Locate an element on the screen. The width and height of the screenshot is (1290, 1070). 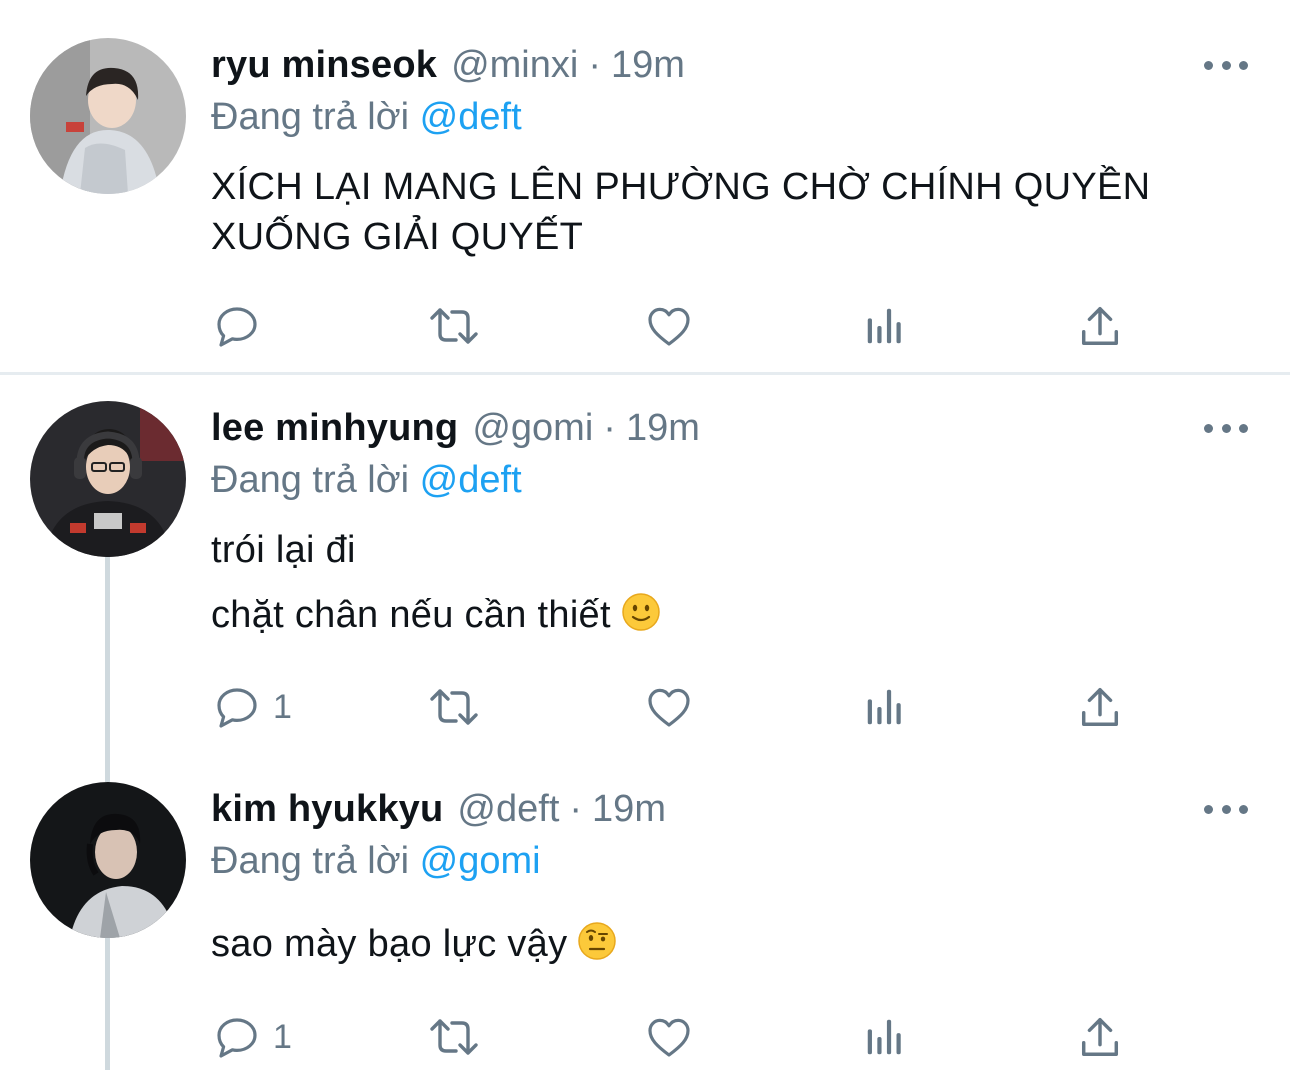
tweet-text-line: XUỐNG GIẢI QUYẾT is located at coordinates (397, 237).